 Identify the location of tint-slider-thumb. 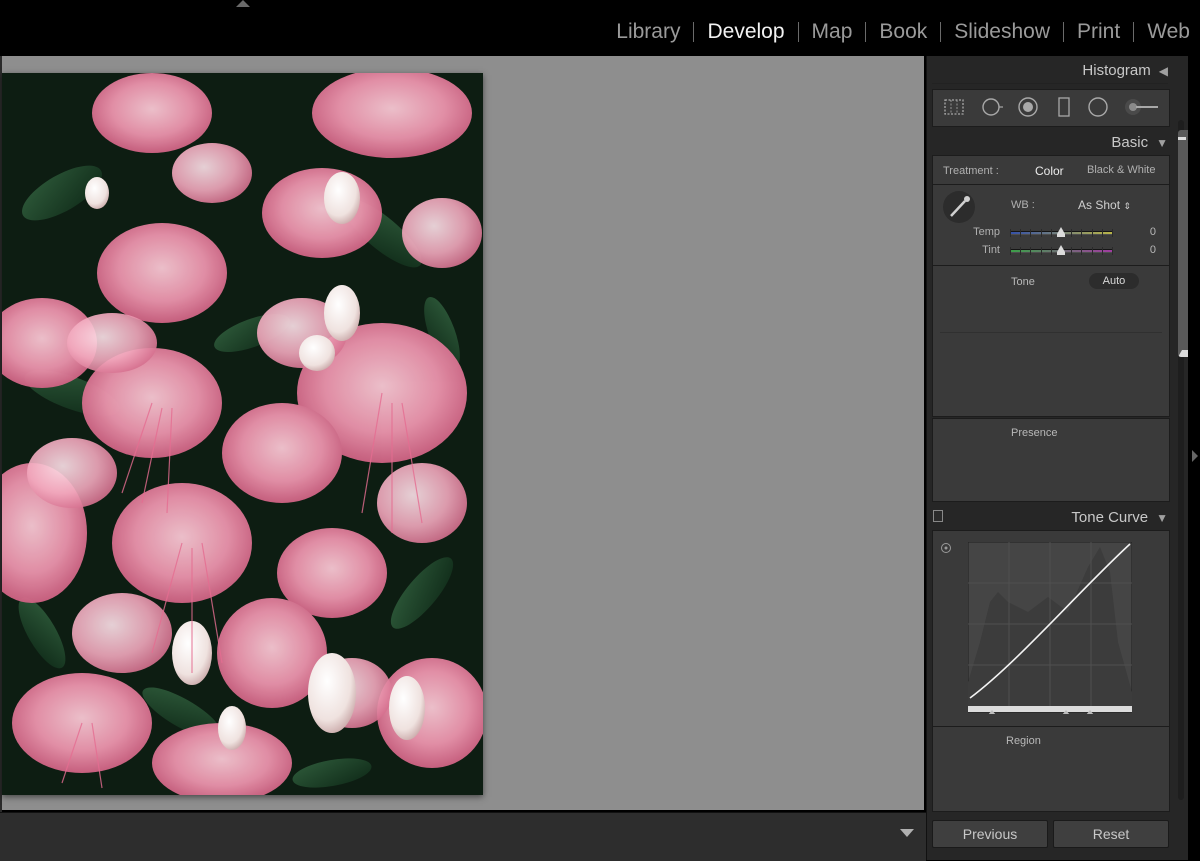
(1061, 250).